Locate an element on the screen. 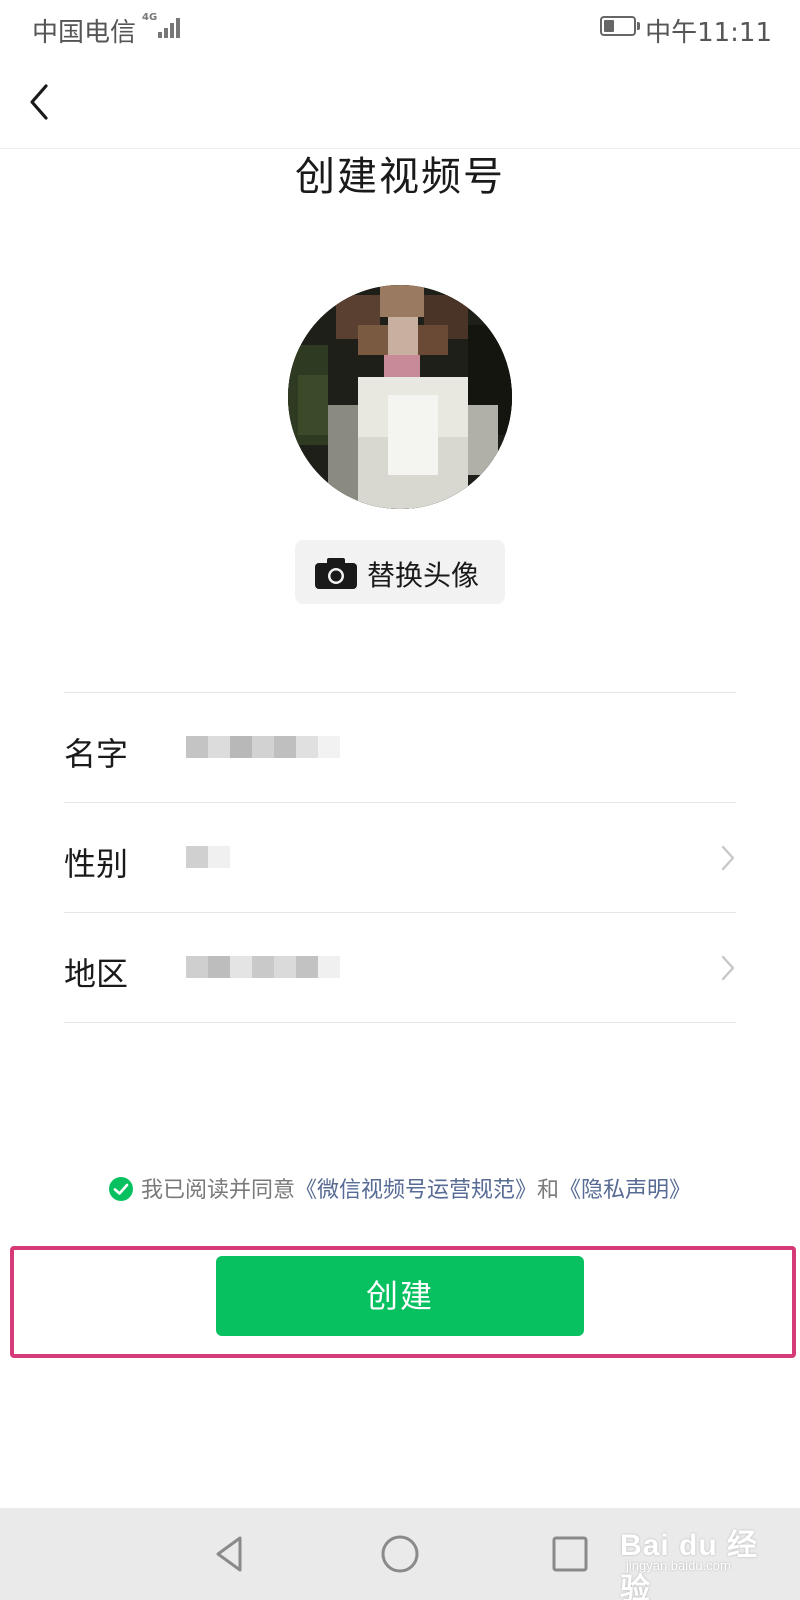 The width and height of the screenshot is (800, 1600). create-button: 创建 is located at coordinates (400, 1296).